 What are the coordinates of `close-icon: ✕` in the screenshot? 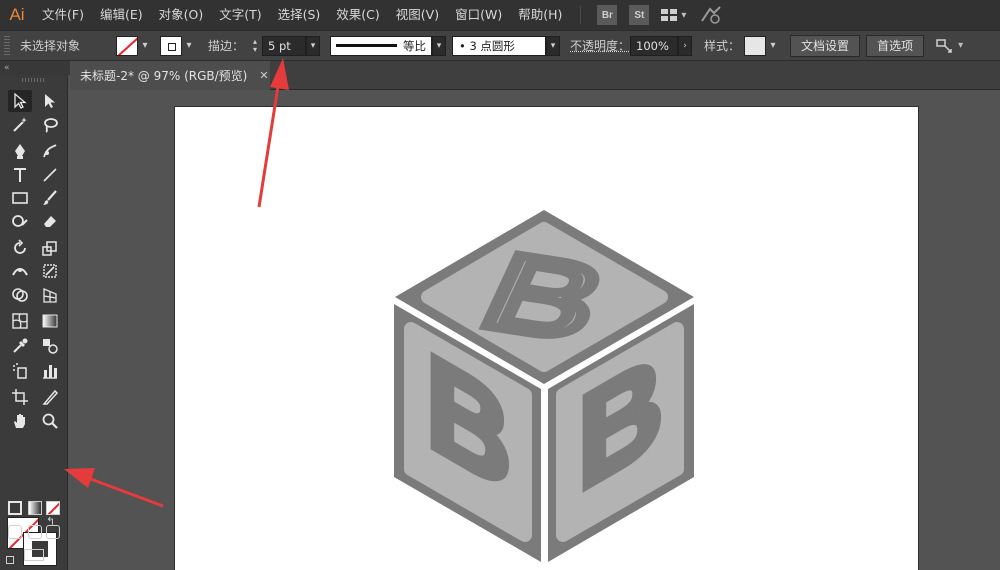 It's located at (263, 75).